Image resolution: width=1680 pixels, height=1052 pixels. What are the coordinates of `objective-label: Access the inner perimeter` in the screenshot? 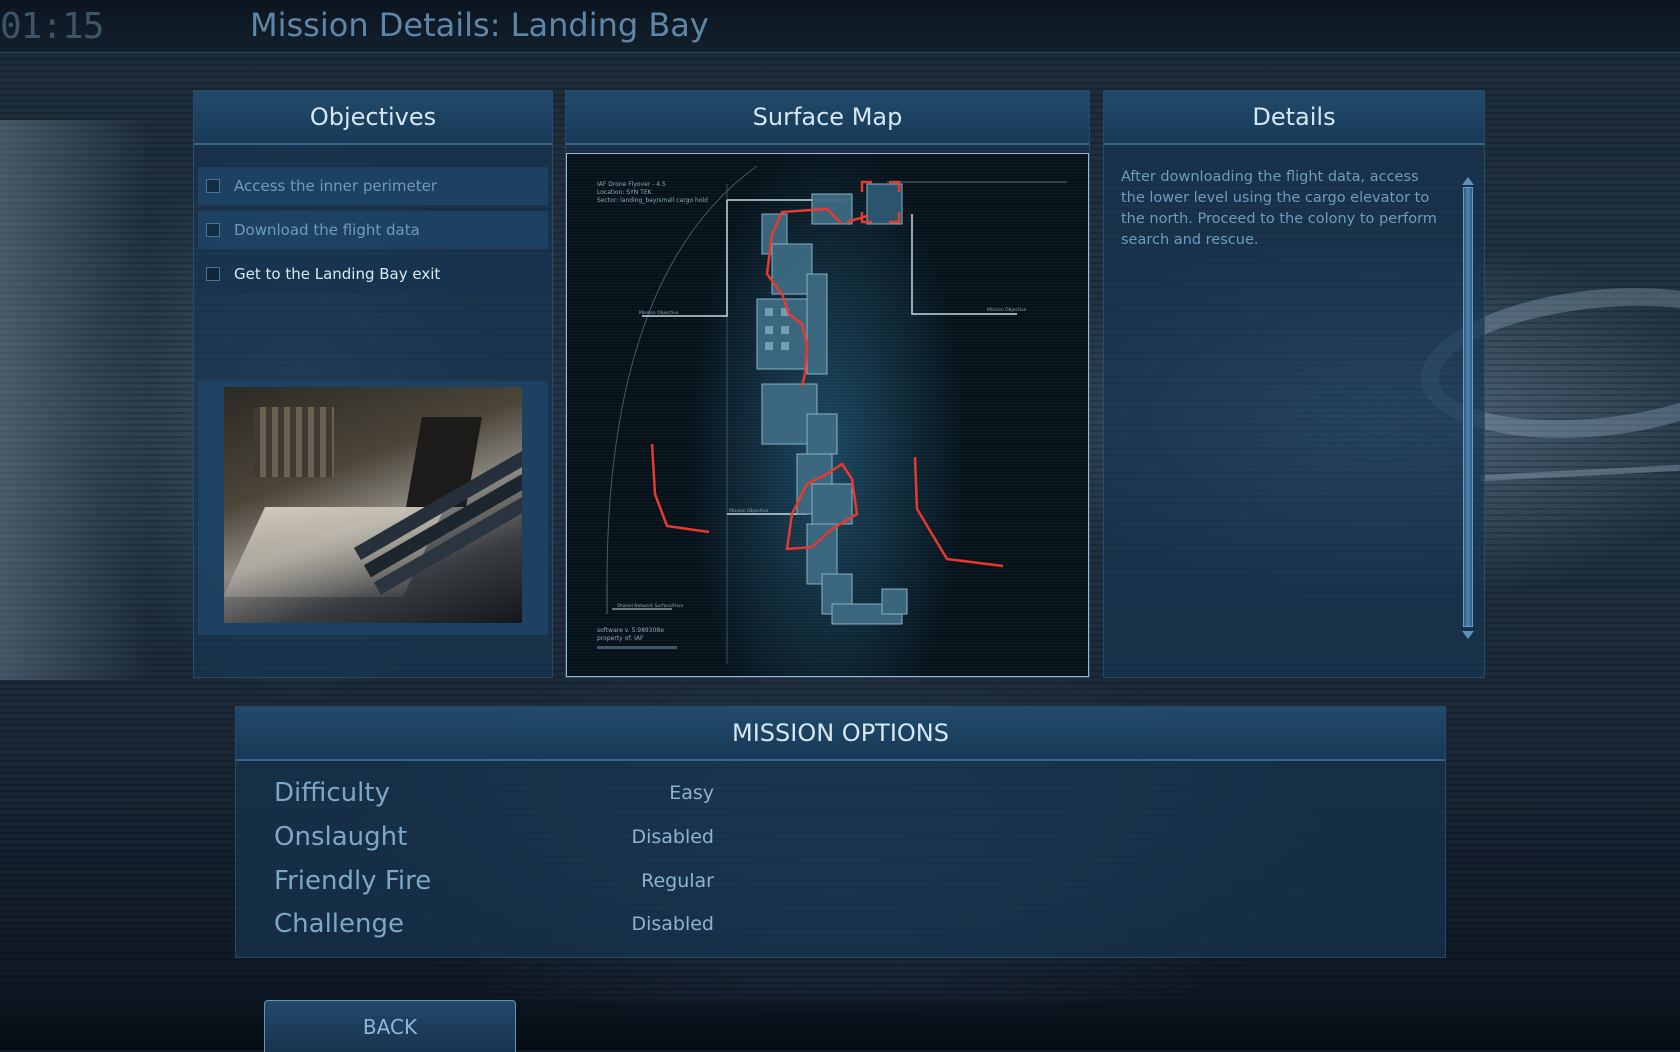 It's located at (336, 186).